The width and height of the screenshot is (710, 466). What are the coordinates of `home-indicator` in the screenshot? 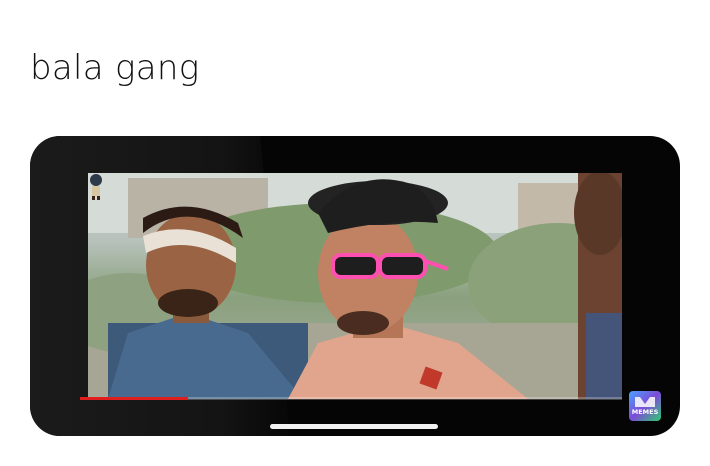 It's located at (354, 426).